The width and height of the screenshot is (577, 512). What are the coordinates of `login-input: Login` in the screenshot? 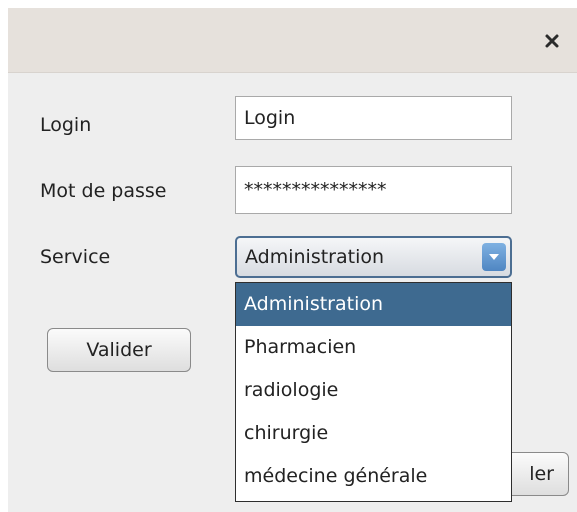 It's located at (373, 118).